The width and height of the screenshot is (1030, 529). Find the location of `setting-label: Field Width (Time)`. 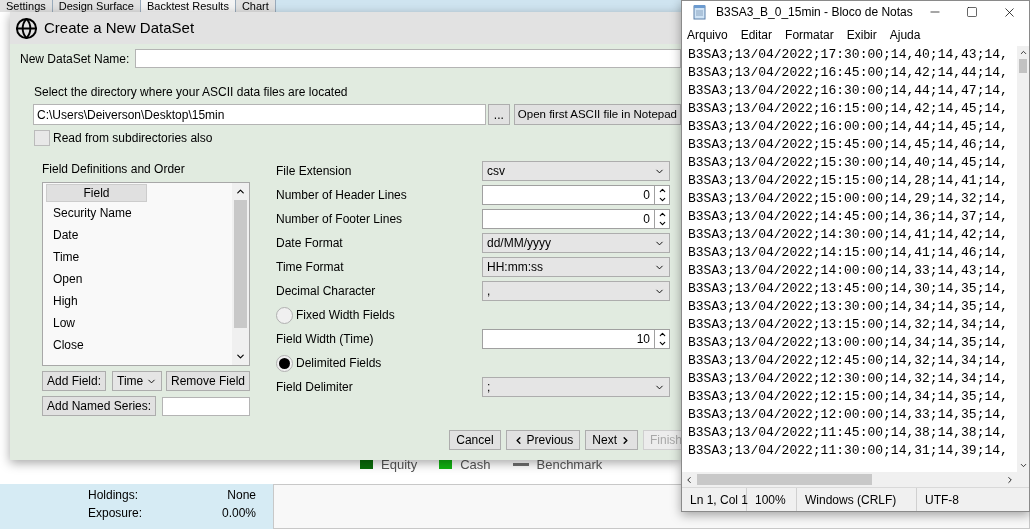

setting-label: Field Width (Time) is located at coordinates (325, 339).